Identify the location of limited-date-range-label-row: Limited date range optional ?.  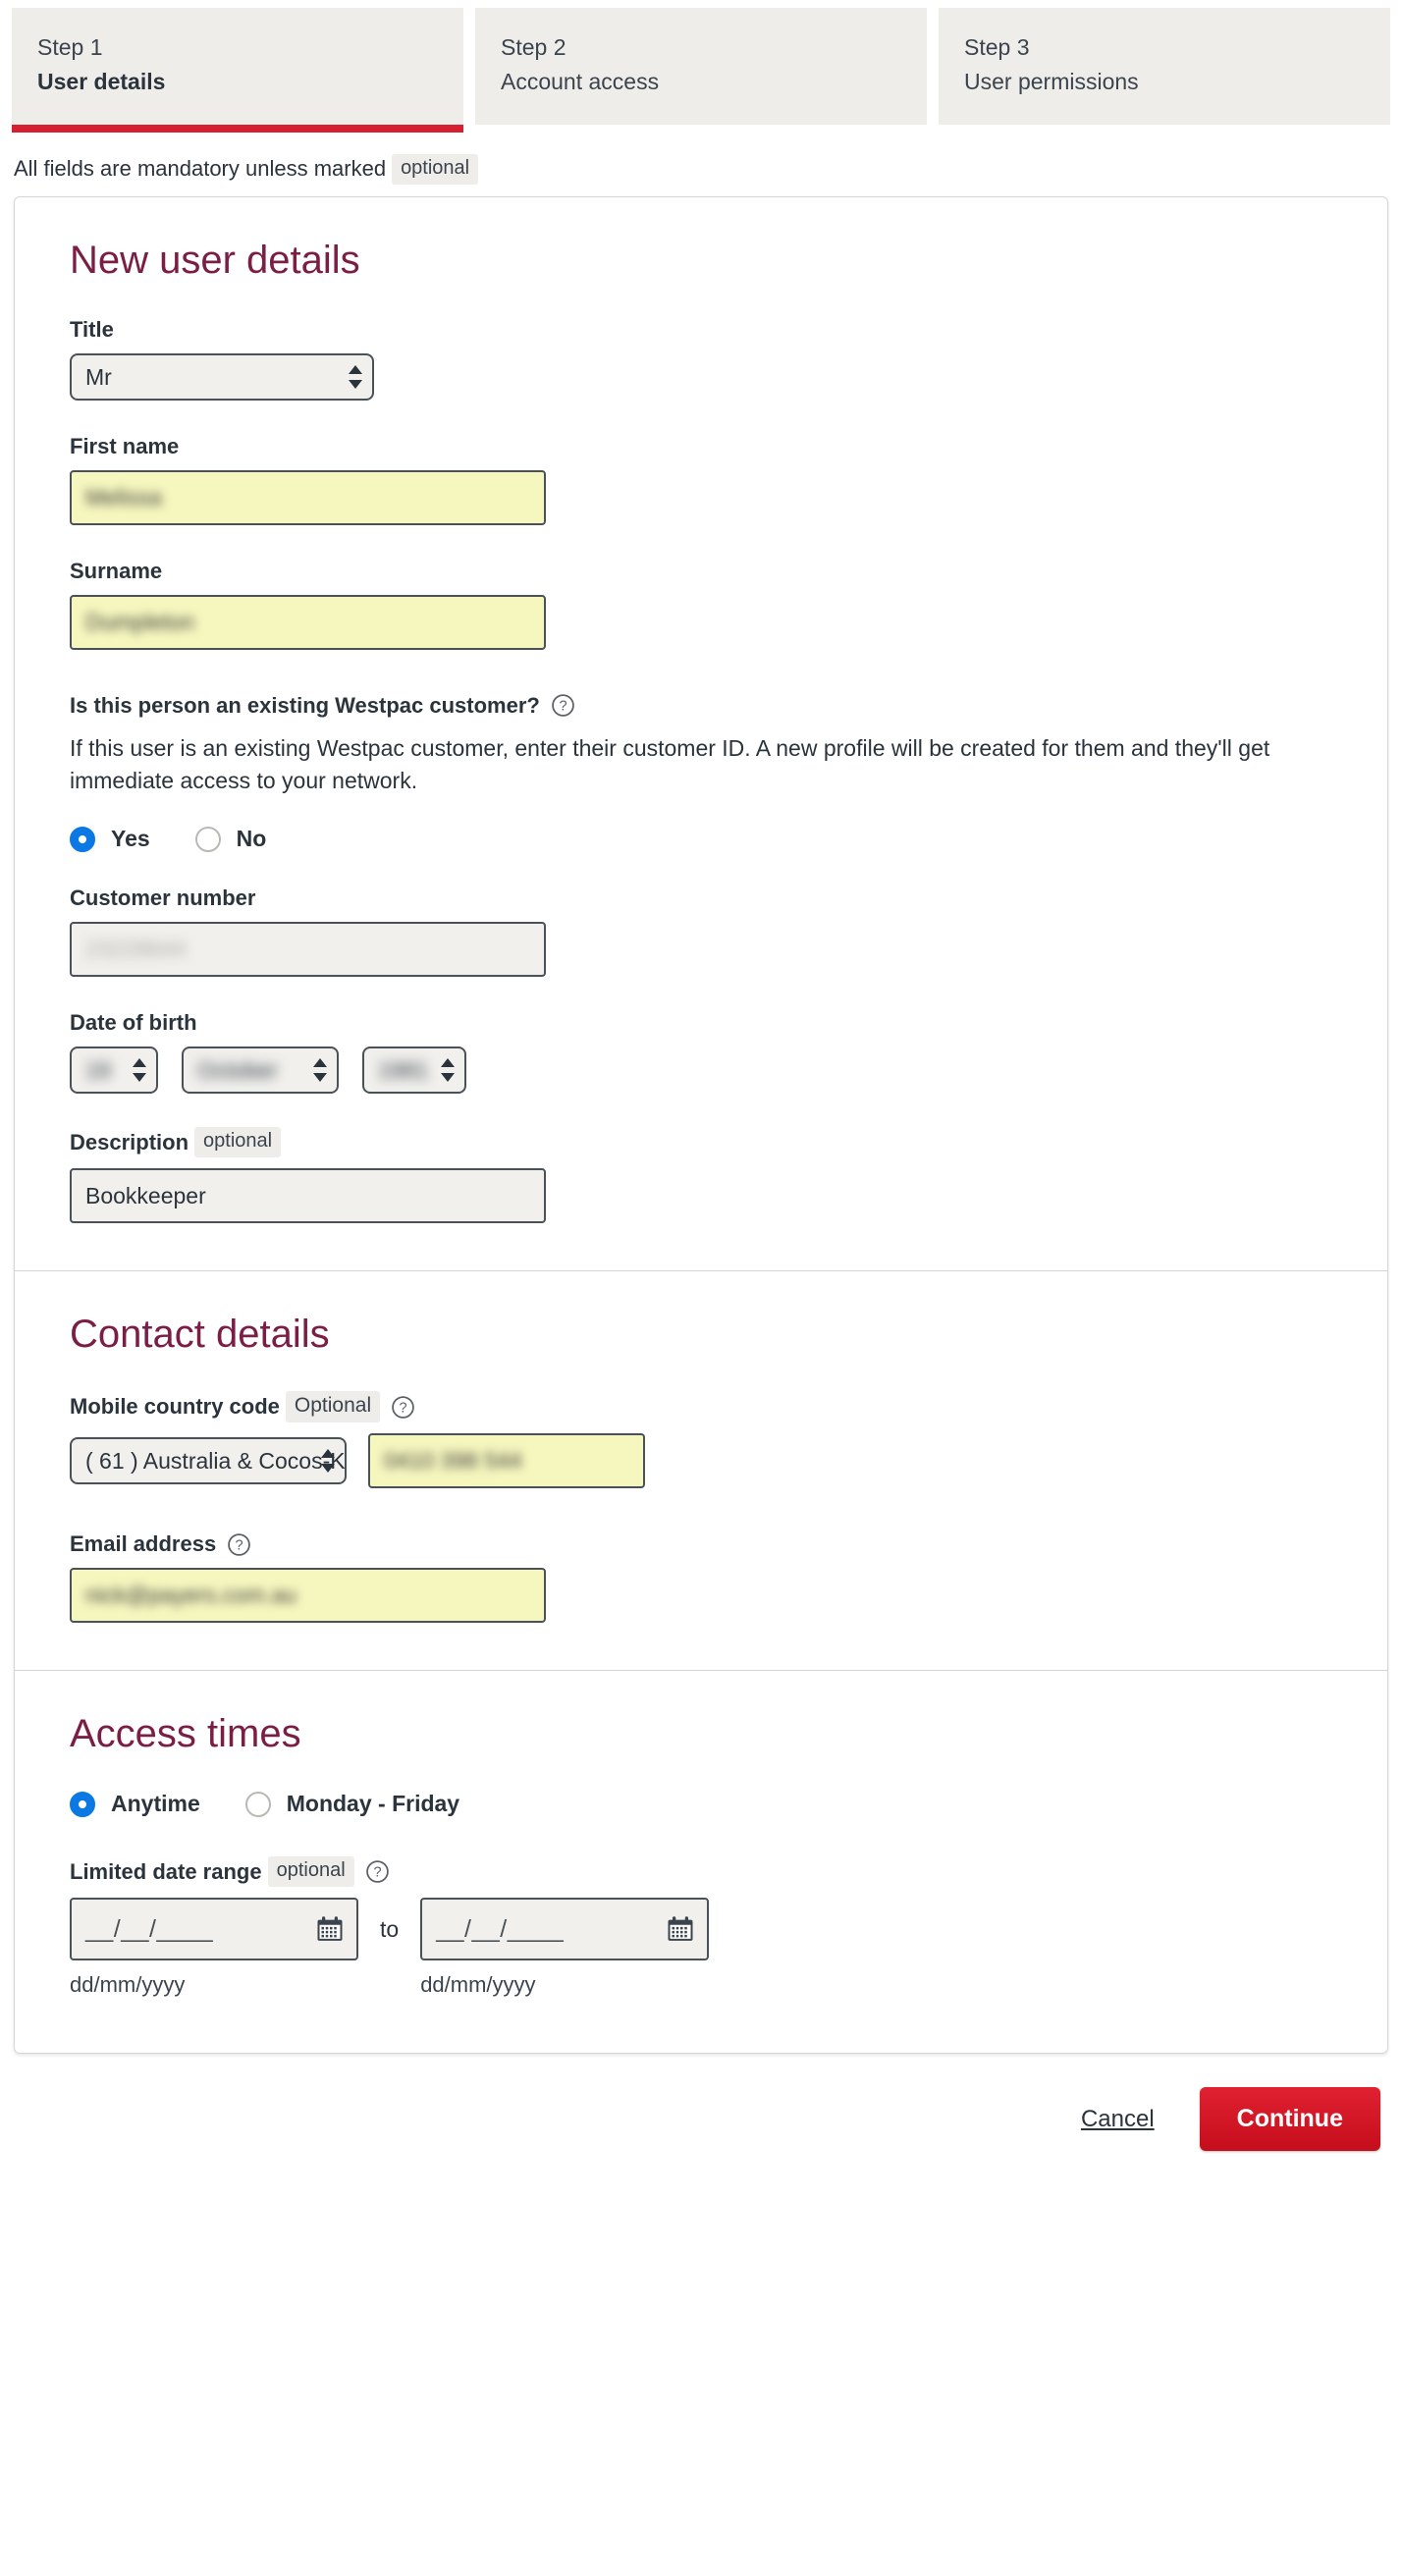
(701, 1872).